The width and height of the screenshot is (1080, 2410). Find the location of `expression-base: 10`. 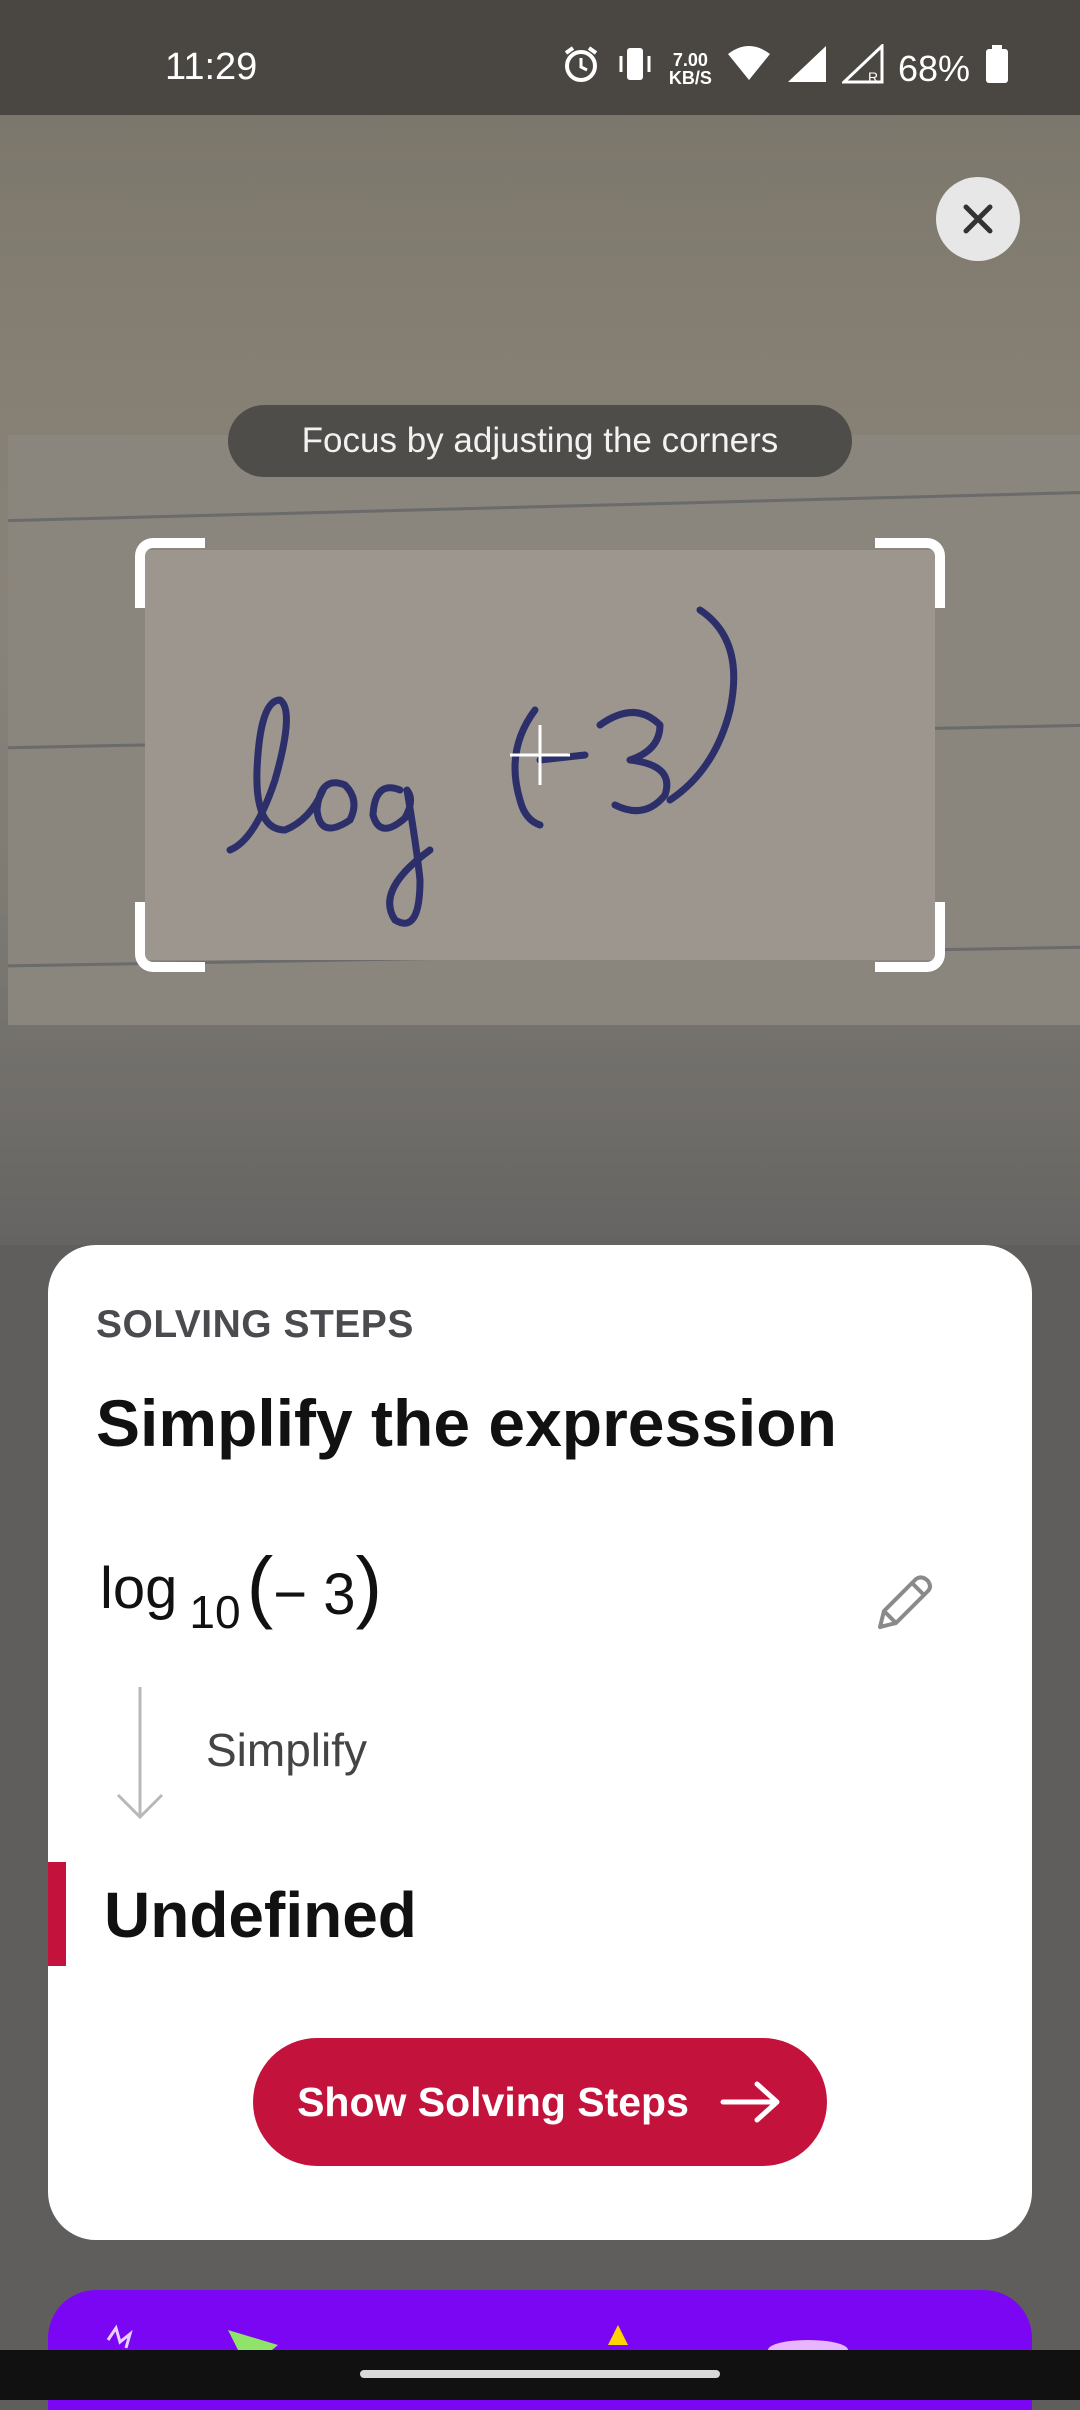

expression-base: 10 is located at coordinates (215, 1612).